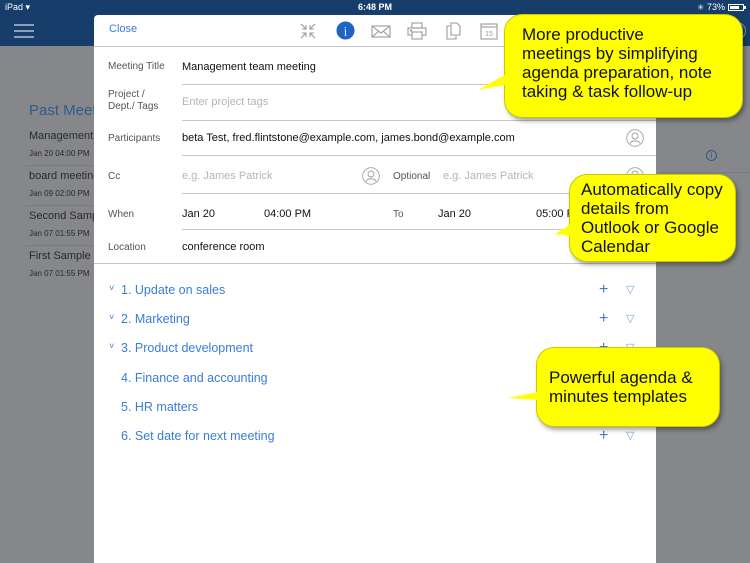 This screenshot has width=750, height=563. I want to click on battery-fill, so click(734, 7).